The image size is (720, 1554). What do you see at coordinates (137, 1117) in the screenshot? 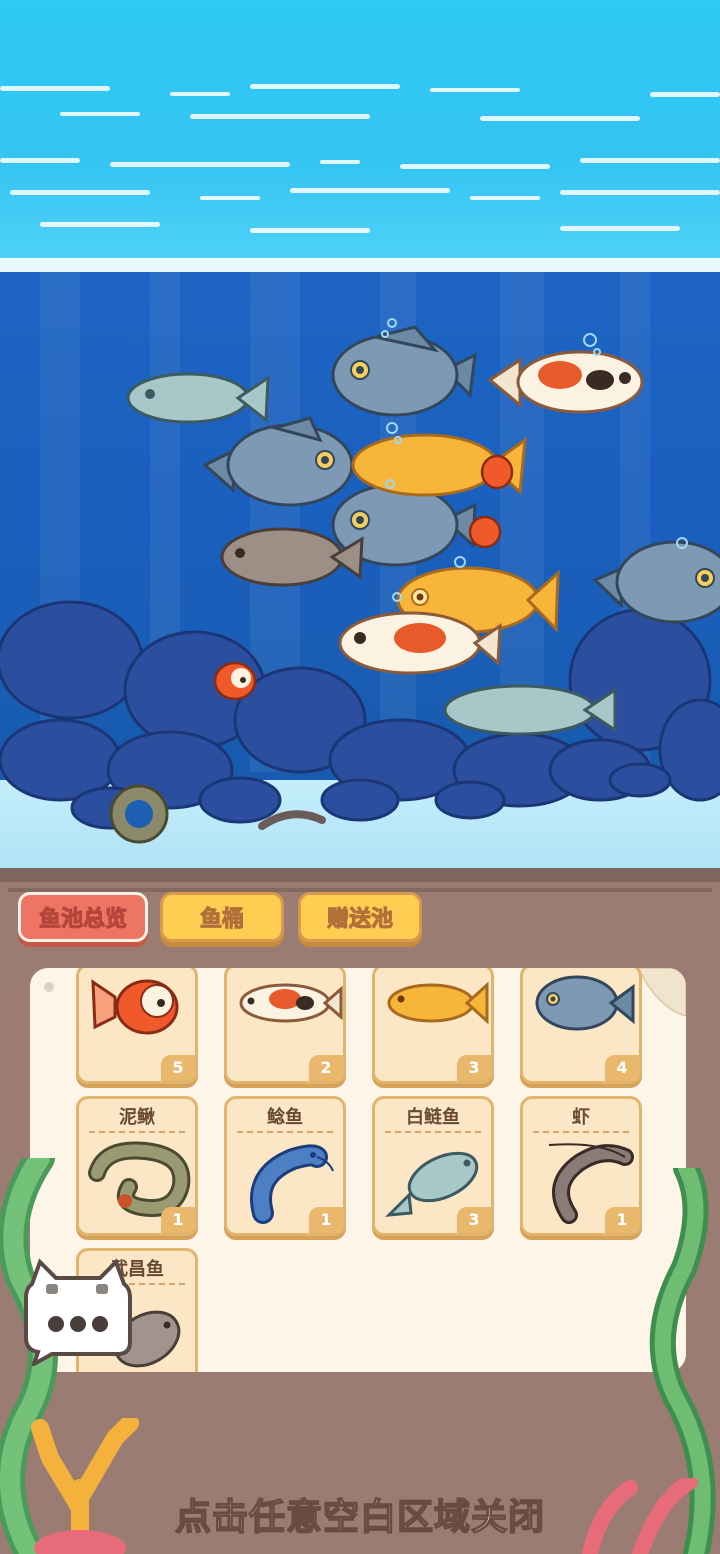
I see `fish-name: 泥鳅` at bounding box center [137, 1117].